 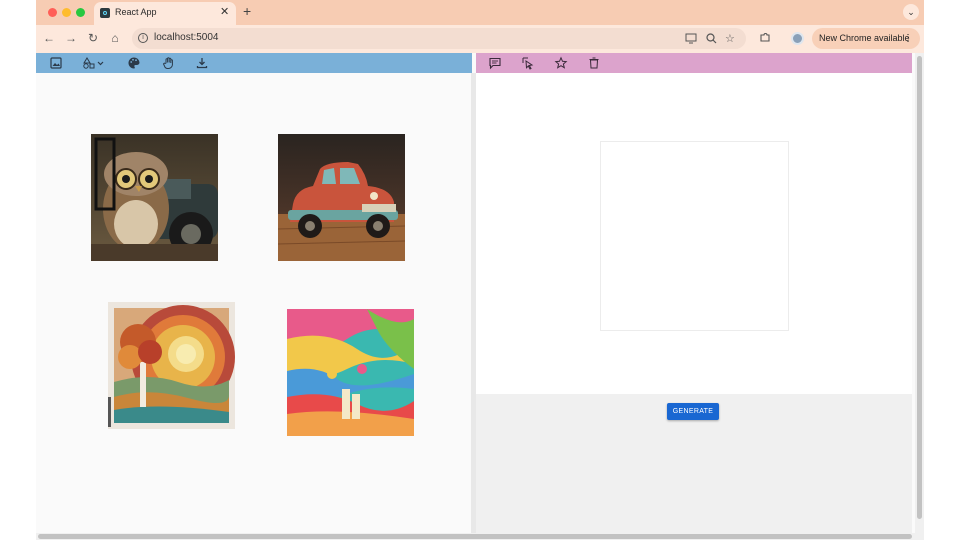 What do you see at coordinates (765, 37) in the screenshot?
I see `extensions-puzzle-icon` at bounding box center [765, 37].